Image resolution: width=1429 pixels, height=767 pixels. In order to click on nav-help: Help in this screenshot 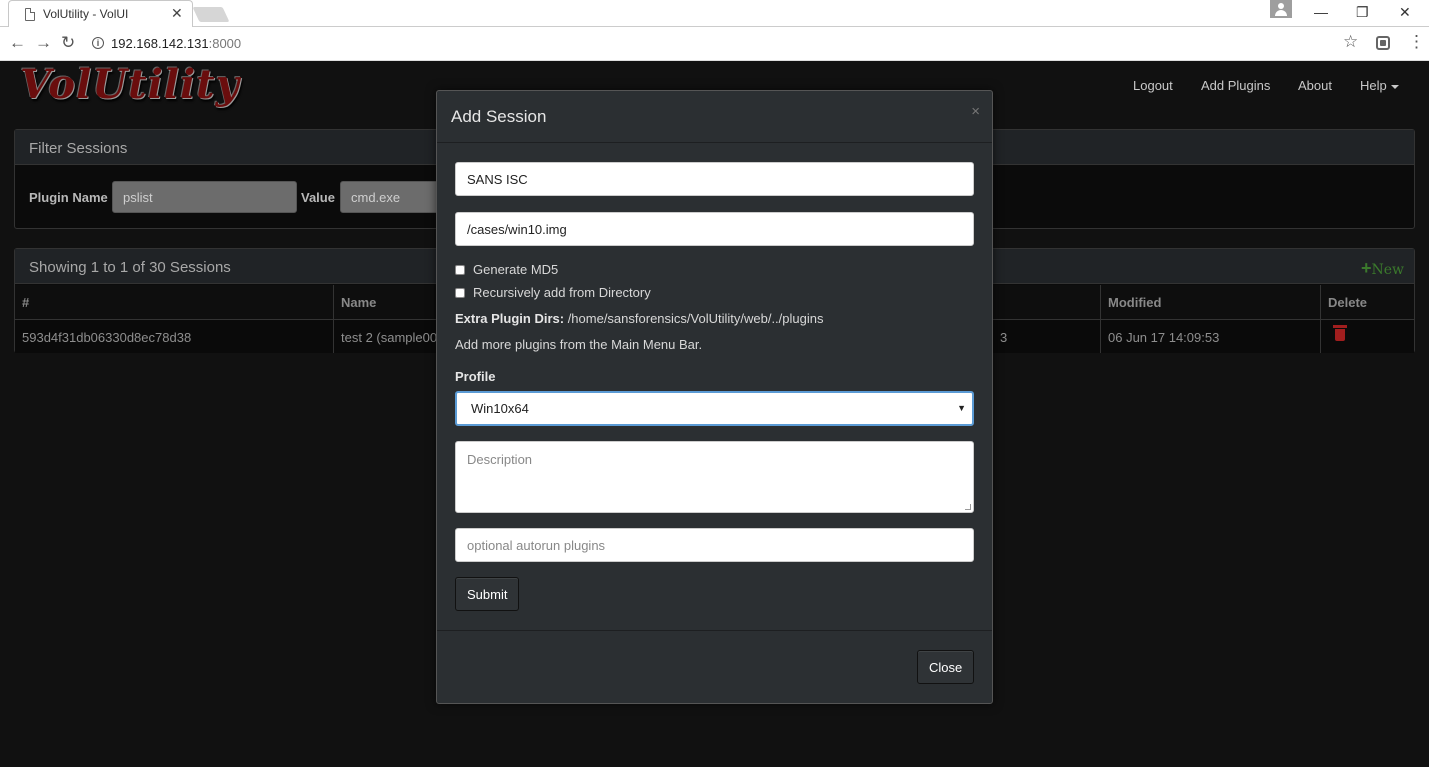, I will do `click(1379, 85)`.